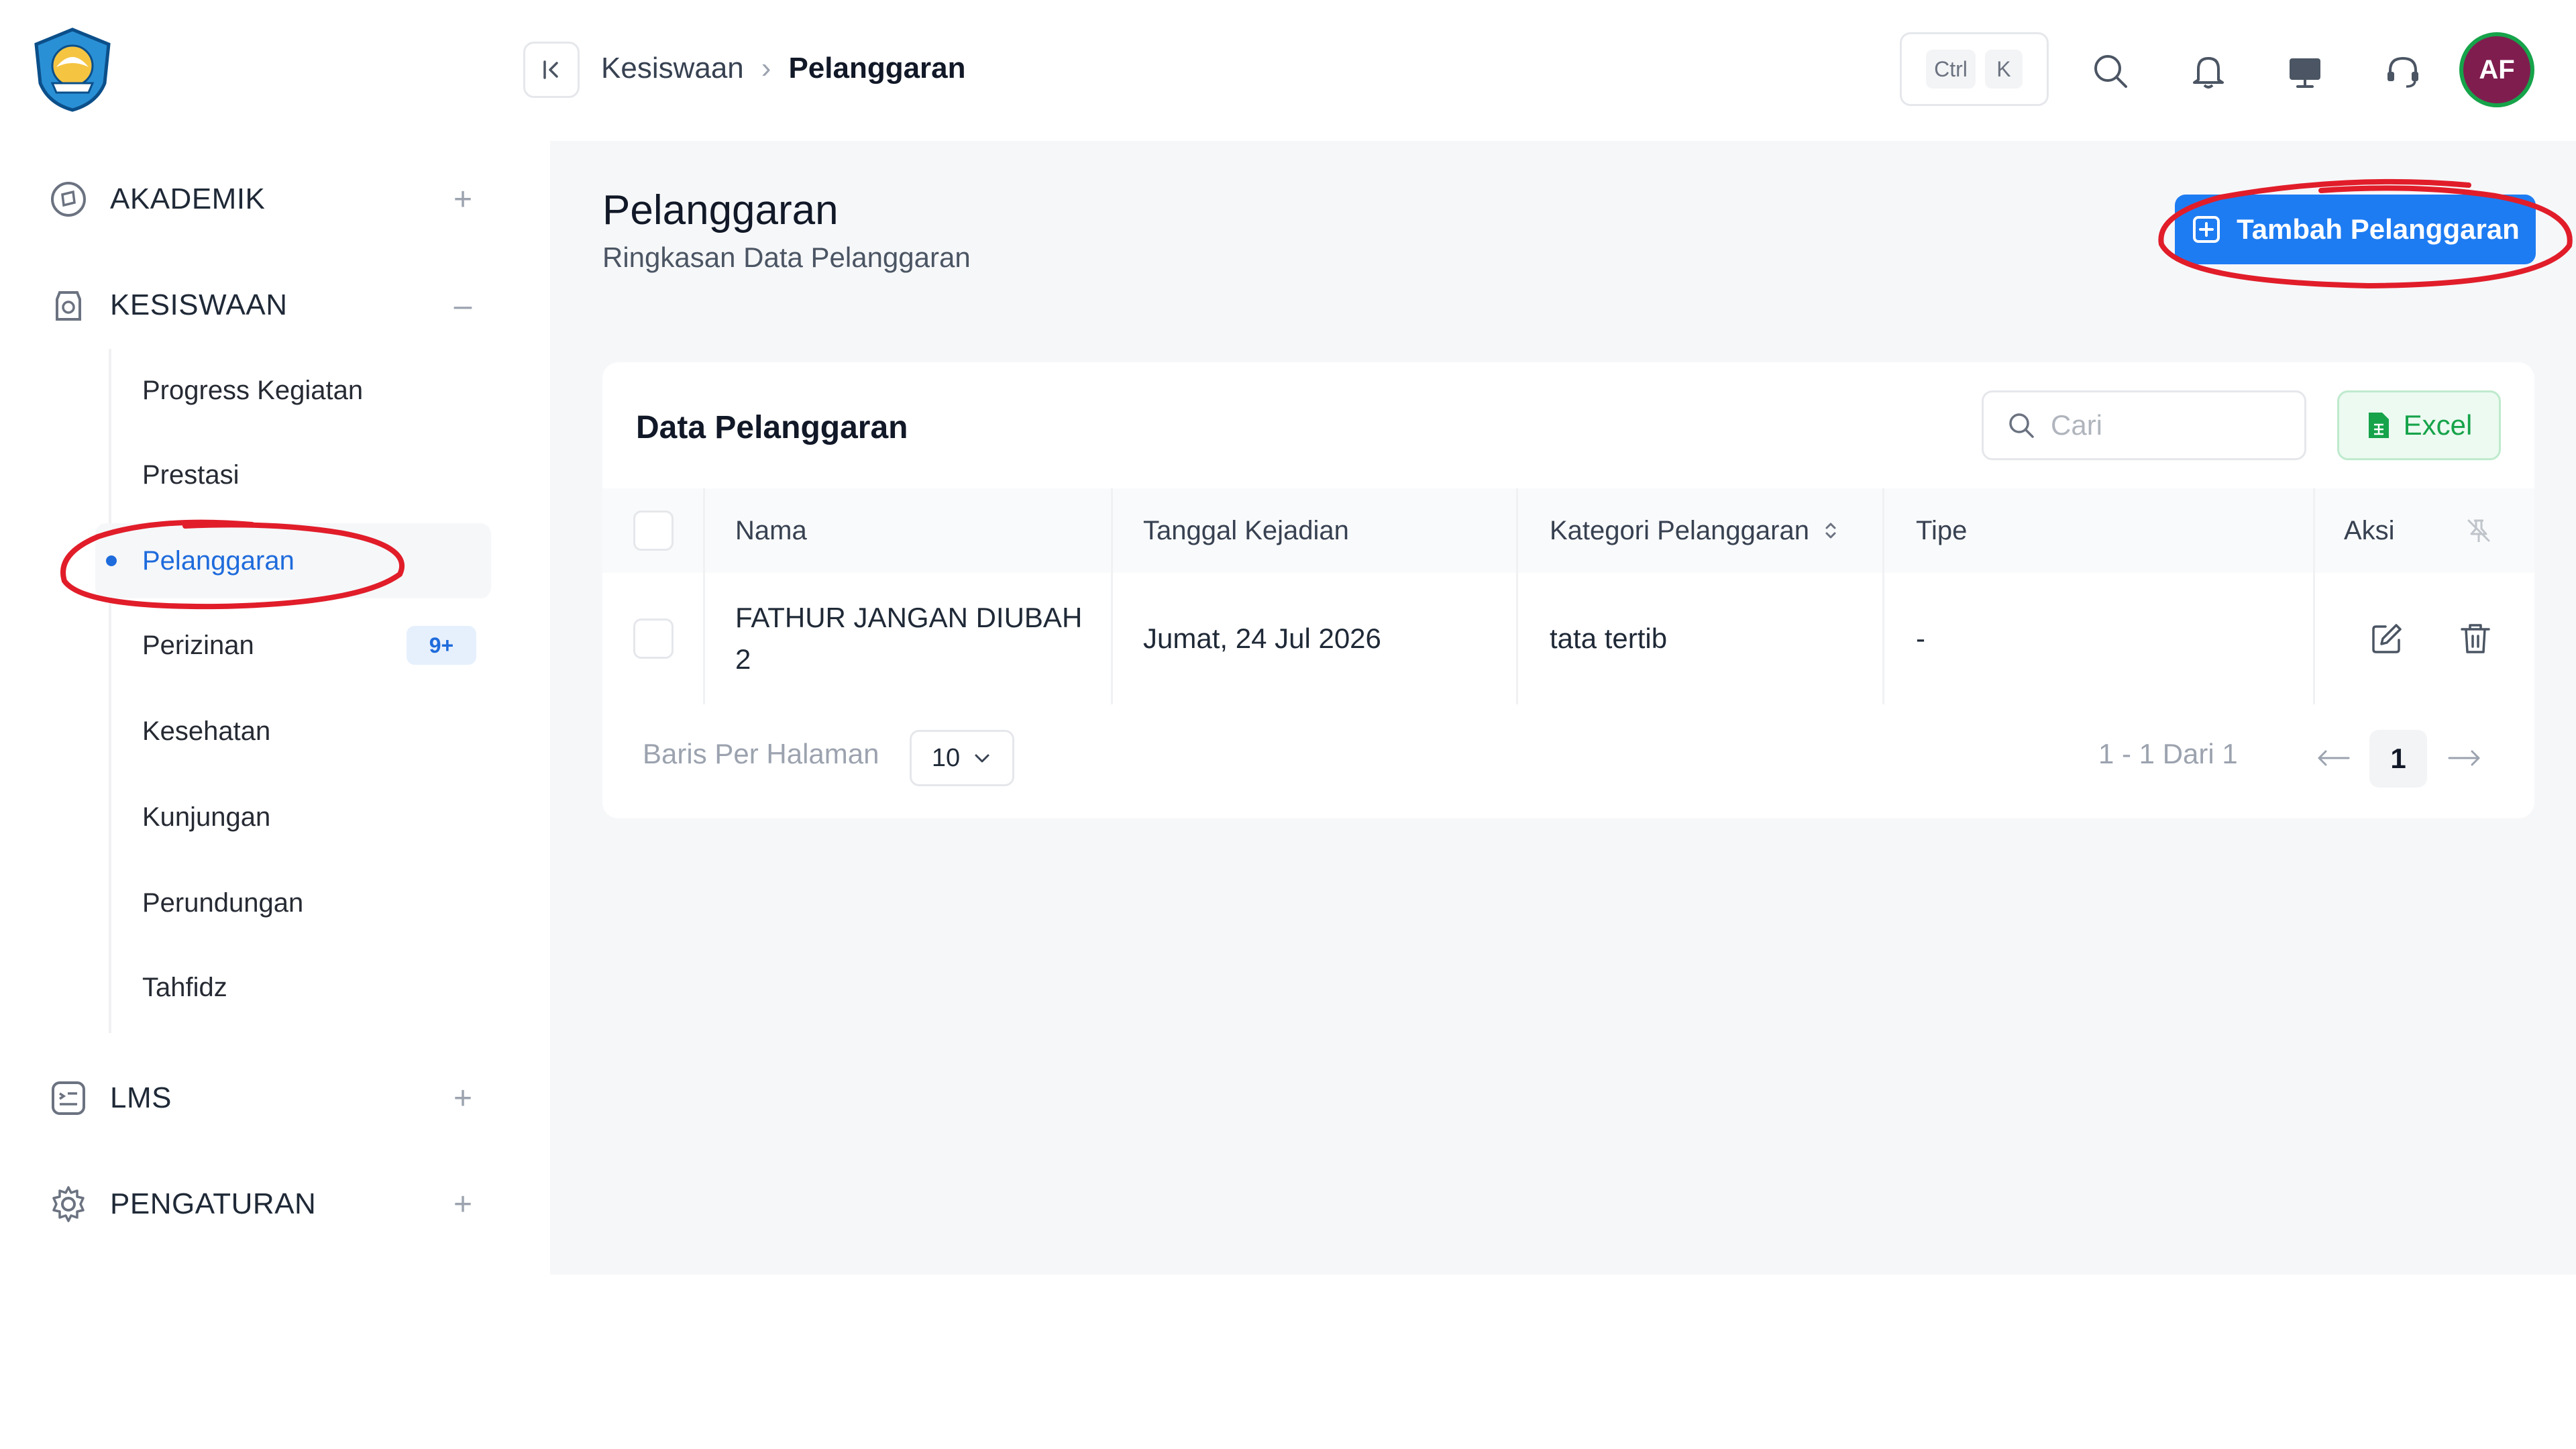 This screenshot has width=2576, height=1449. What do you see at coordinates (68, 1204) in the screenshot?
I see `gear-icon` at bounding box center [68, 1204].